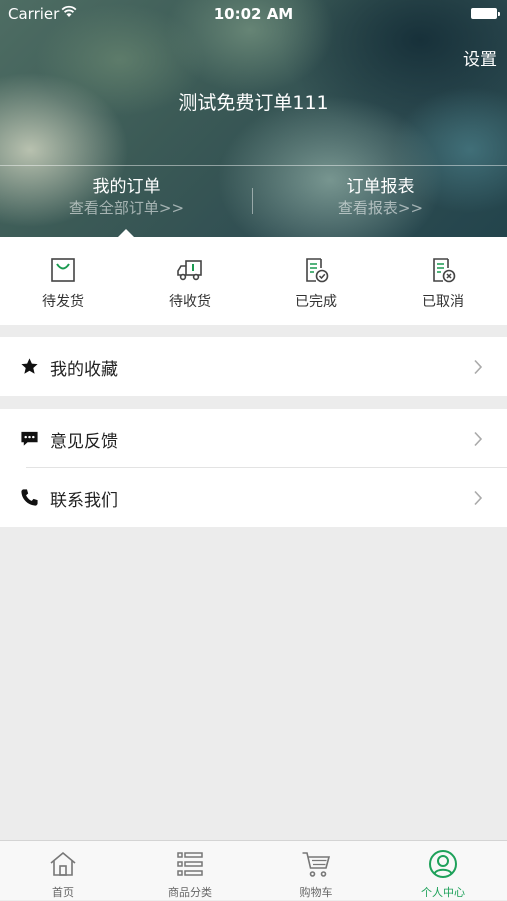 The width and height of the screenshot is (507, 901). I want to click on menu-item-favorites-label: 我的收藏, so click(84, 370).